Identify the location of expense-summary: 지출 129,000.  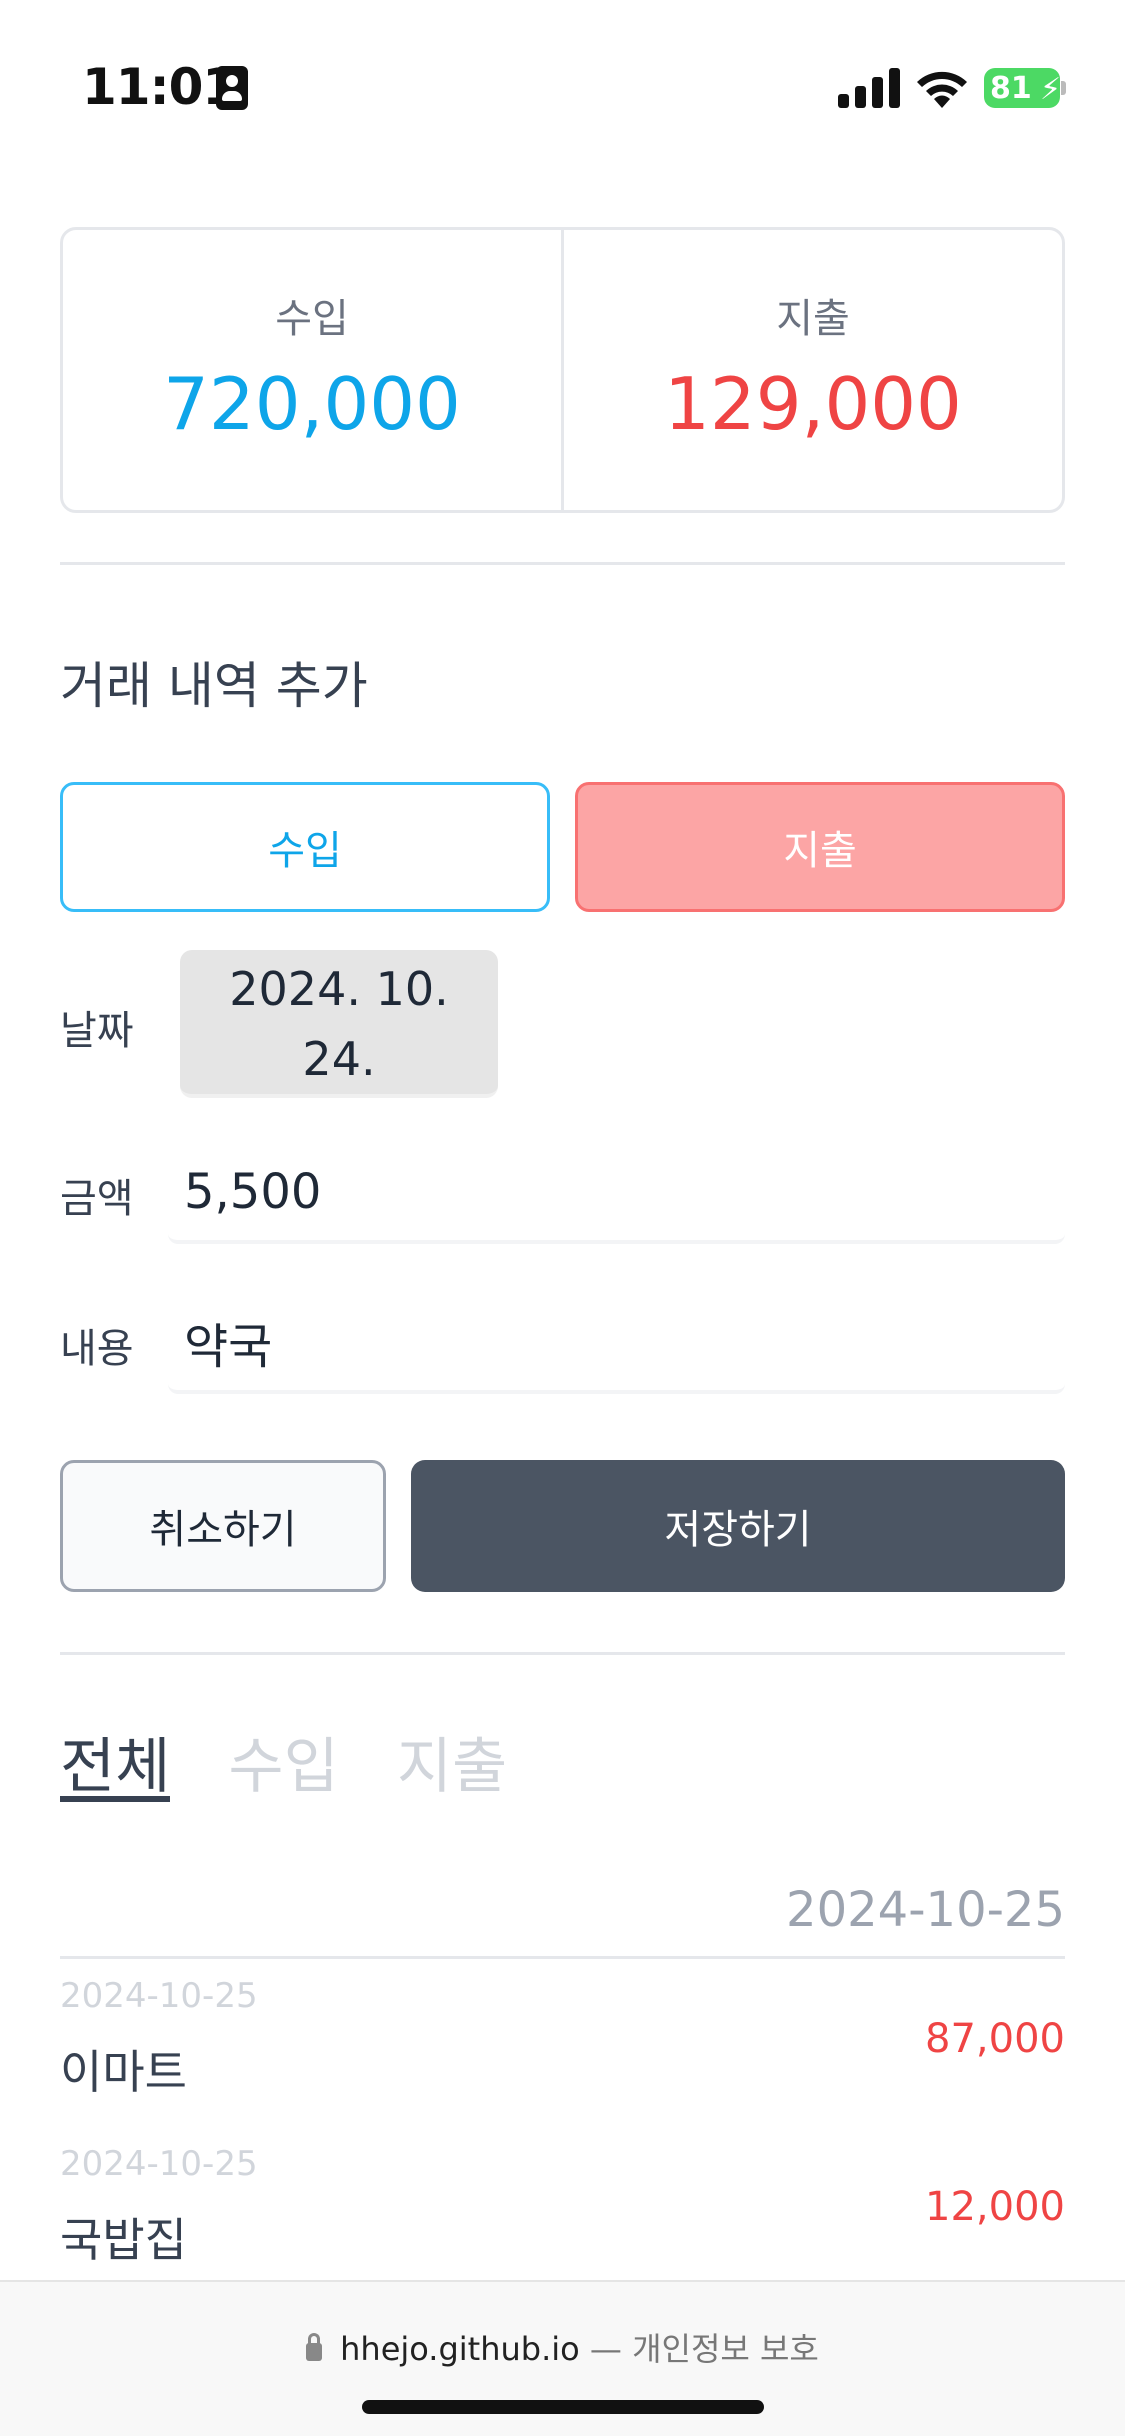
(811, 370).